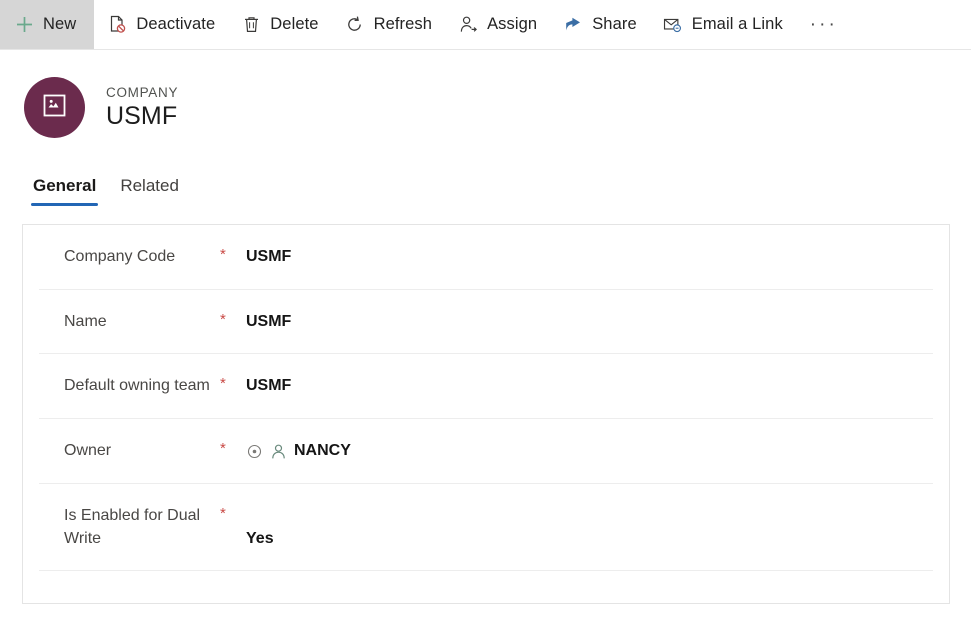 This screenshot has height=624, width=971. What do you see at coordinates (486, 257) in the screenshot?
I see `table-row: Company Code * USMF` at bounding box center [486, 257].